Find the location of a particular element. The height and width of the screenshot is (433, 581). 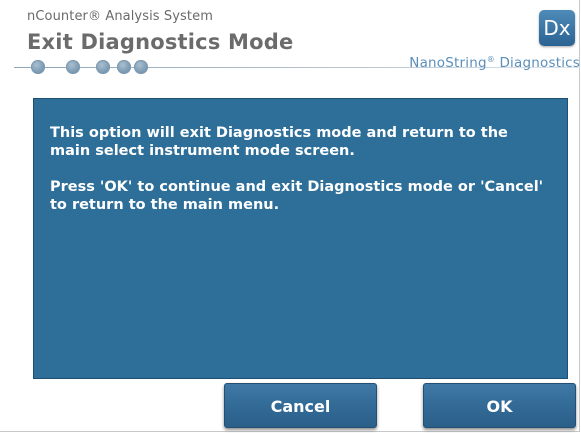

cancel-button: Cancel is located at coordinates (300, 405).